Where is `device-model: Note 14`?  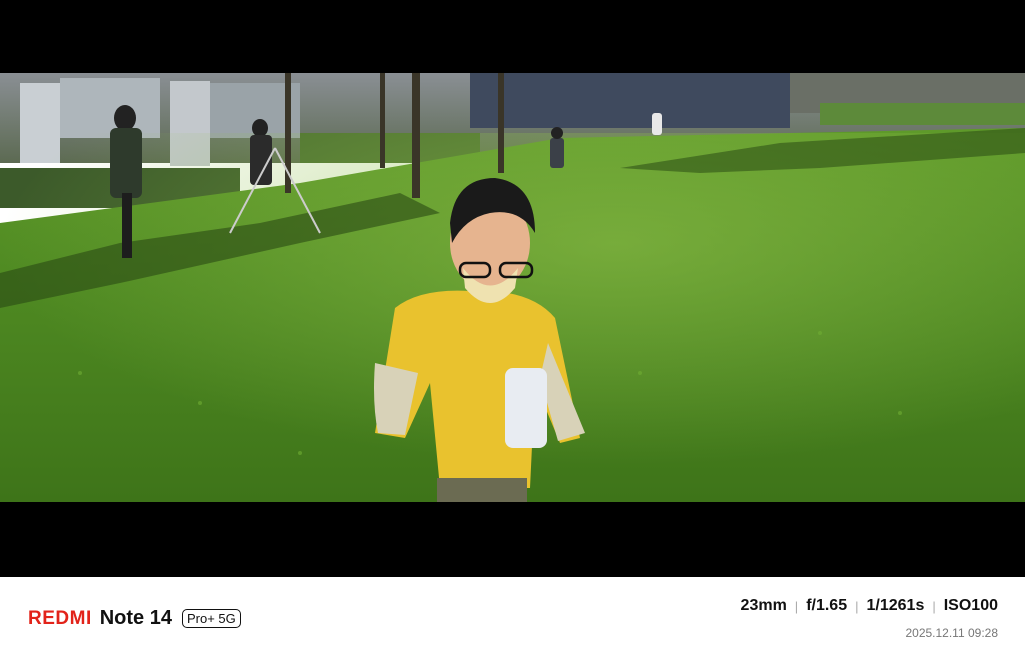
device-model: Note 14 is located at coordinates (135, 618).